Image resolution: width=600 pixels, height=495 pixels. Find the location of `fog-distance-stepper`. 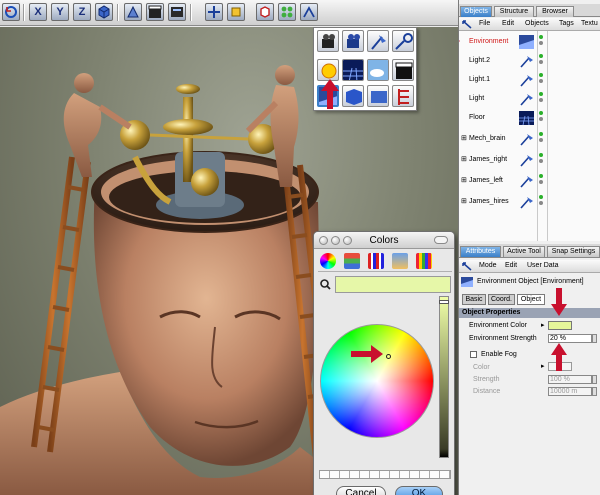

fog-distance-stepper is located at coordinates (594, 391).